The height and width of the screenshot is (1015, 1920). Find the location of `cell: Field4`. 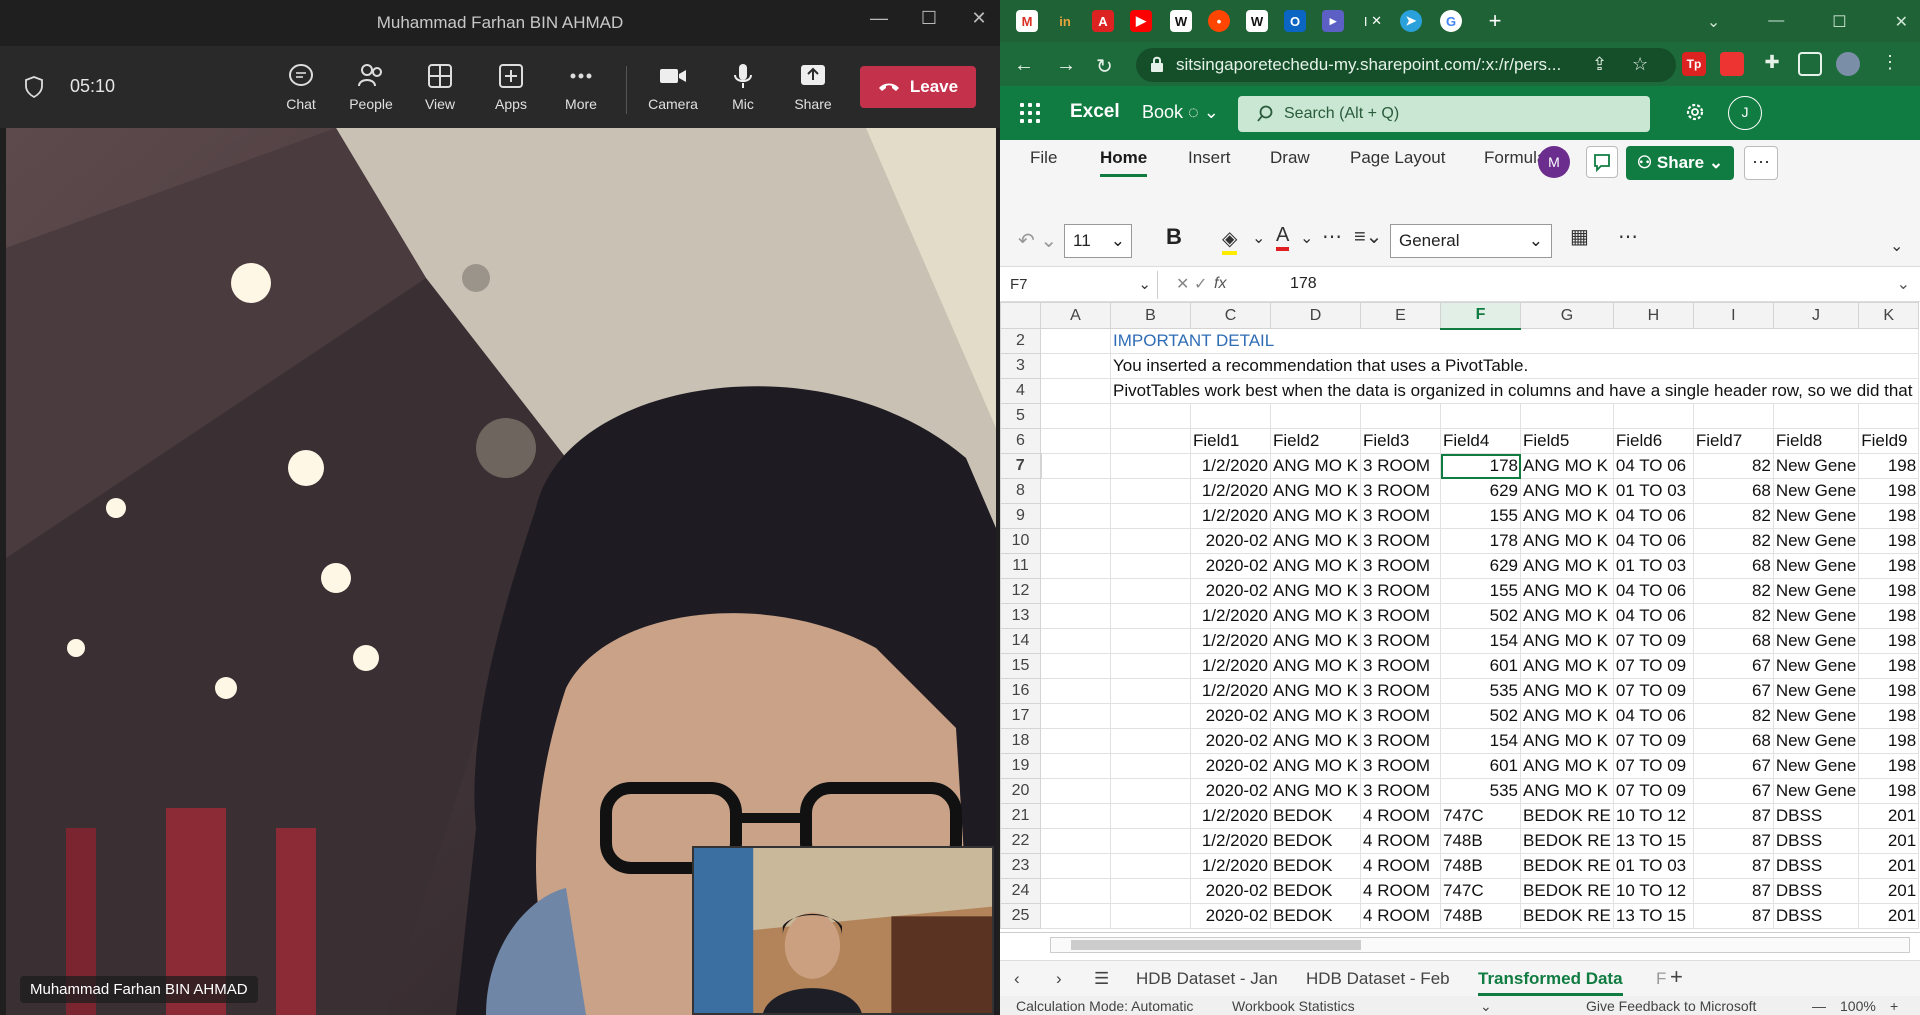

cell: Field4 is located at coordinates (1481, 441).